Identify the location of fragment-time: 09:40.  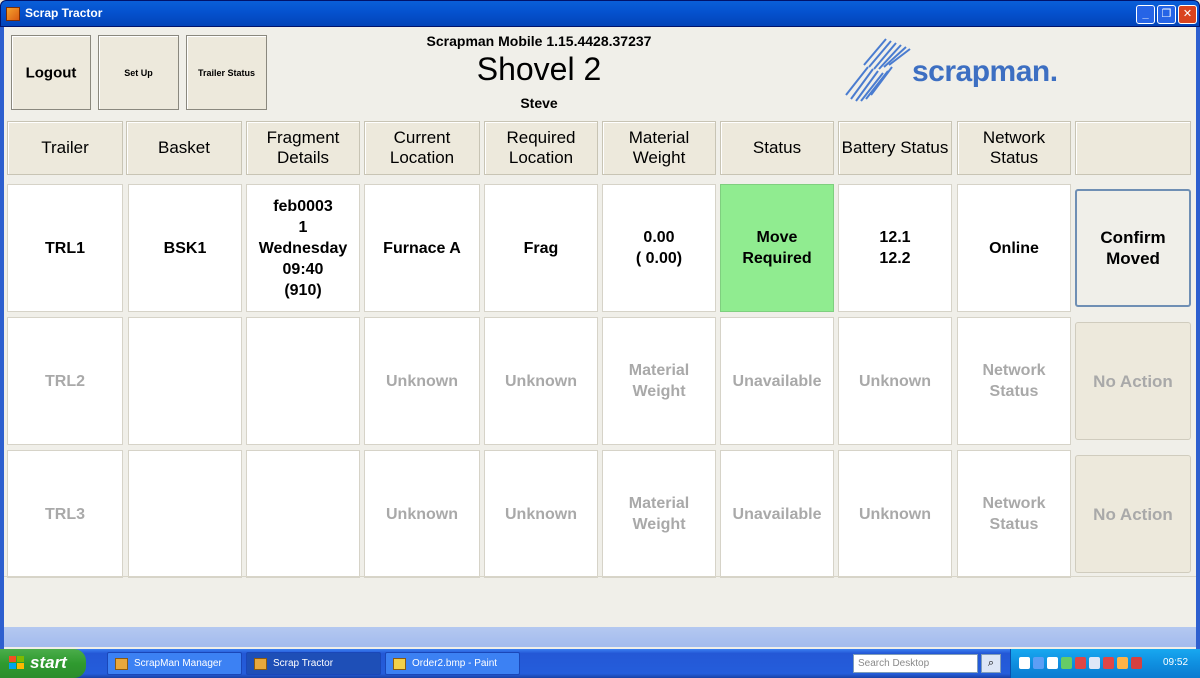
(303, 269).